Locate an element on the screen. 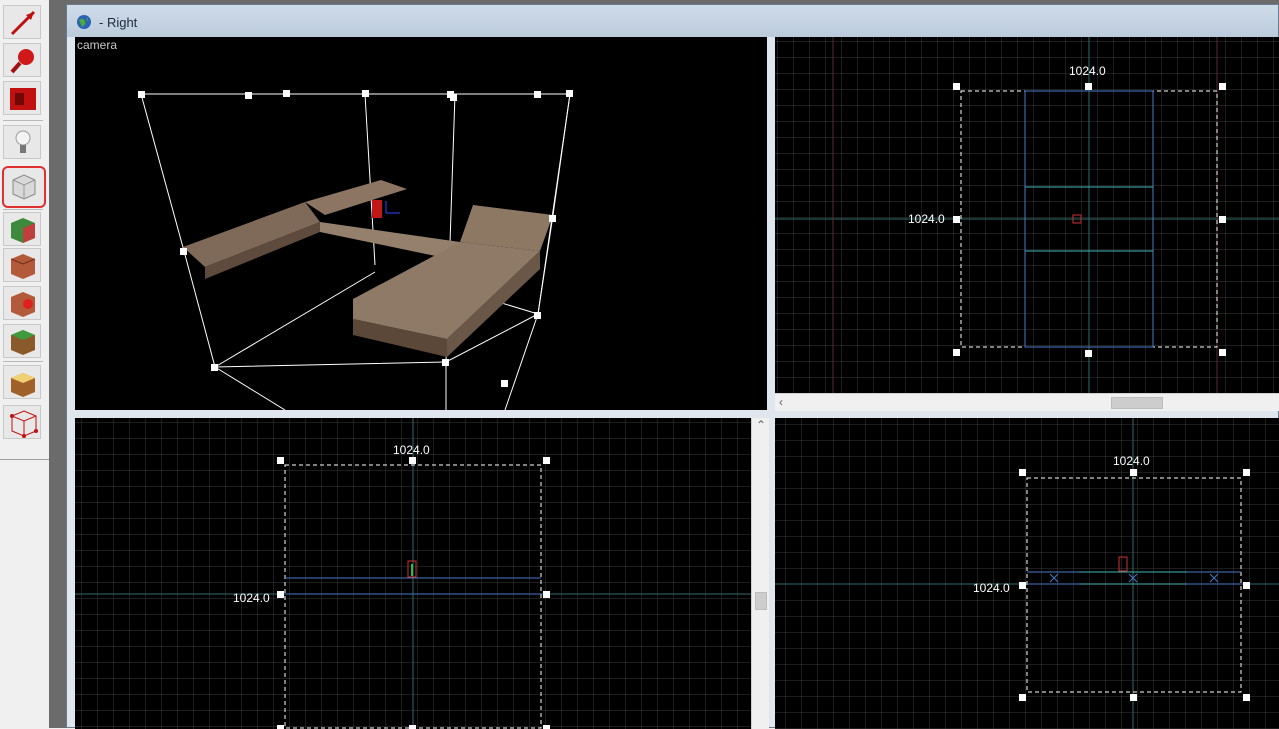 The width and height of the screenshot is (1279, 729). apply-current-texture-button is located at coordinates (22, 265).